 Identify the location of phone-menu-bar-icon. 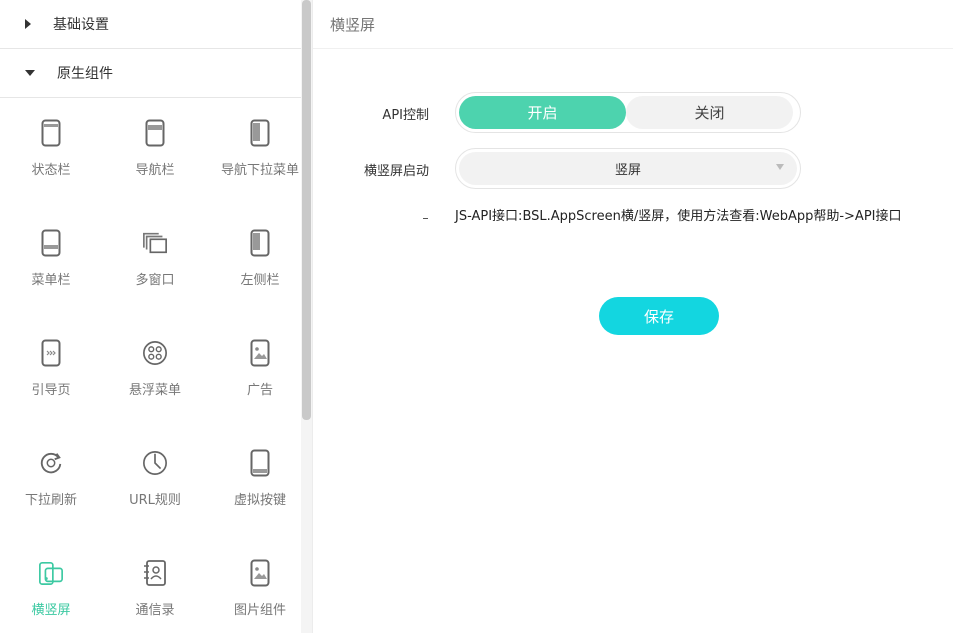
(51, 243).